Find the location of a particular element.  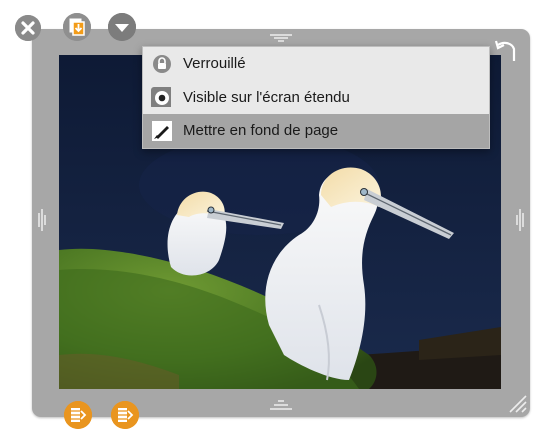

resize-grip-icon is located at coordinates (517, 403).